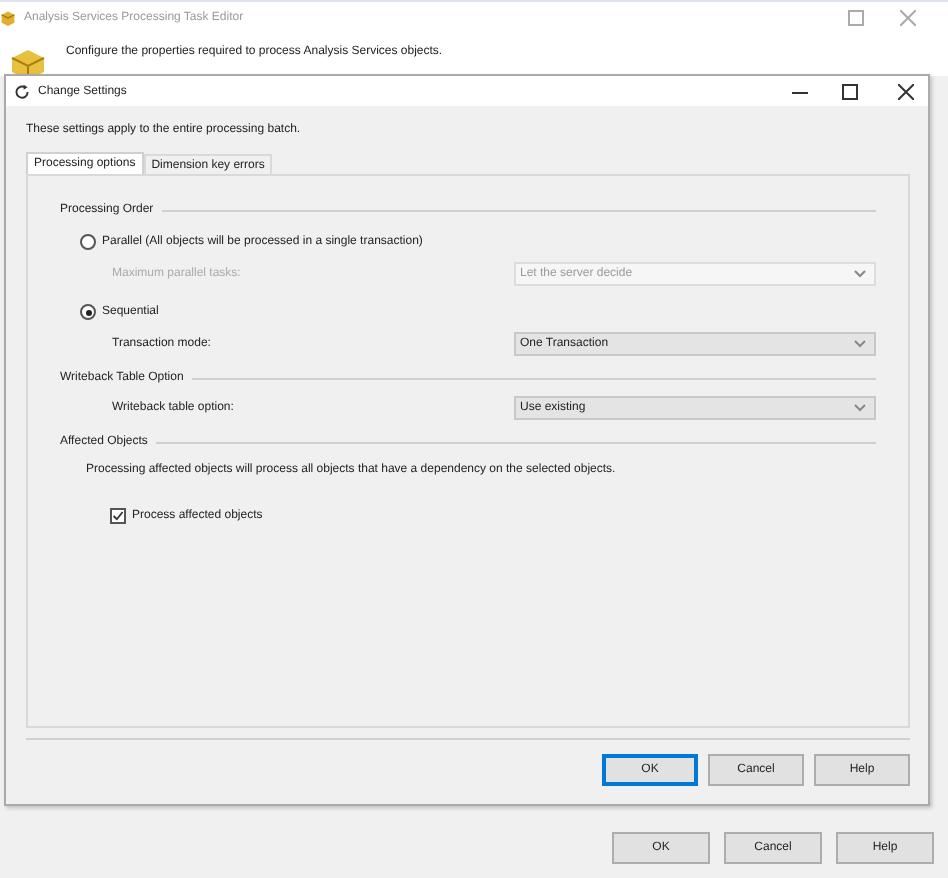  I want to click on cube-icon, so click(8, 18).